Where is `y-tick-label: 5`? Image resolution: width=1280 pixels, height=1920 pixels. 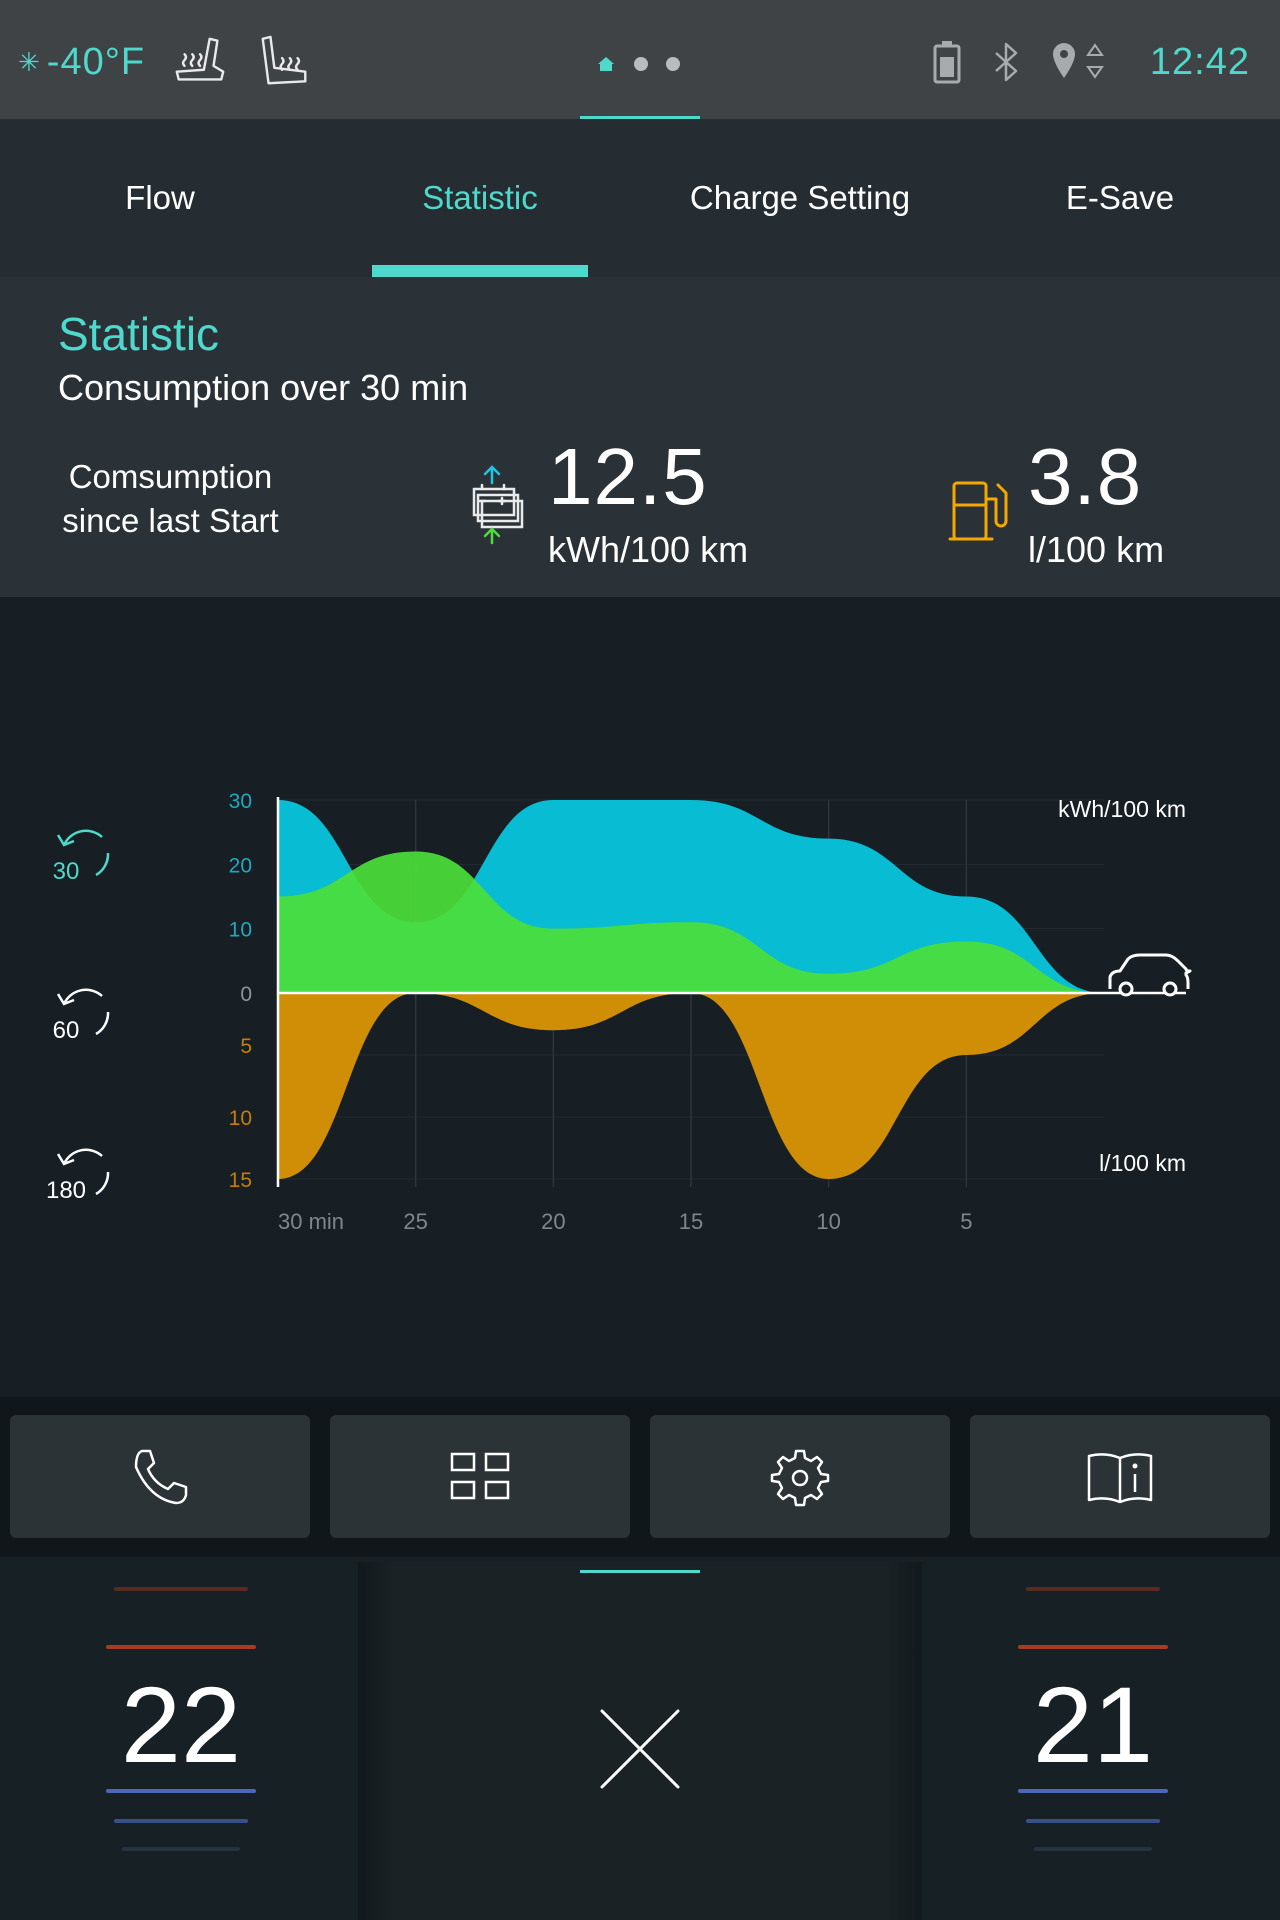 y-tick-label: 5 is located at coordinates (246, 1046).